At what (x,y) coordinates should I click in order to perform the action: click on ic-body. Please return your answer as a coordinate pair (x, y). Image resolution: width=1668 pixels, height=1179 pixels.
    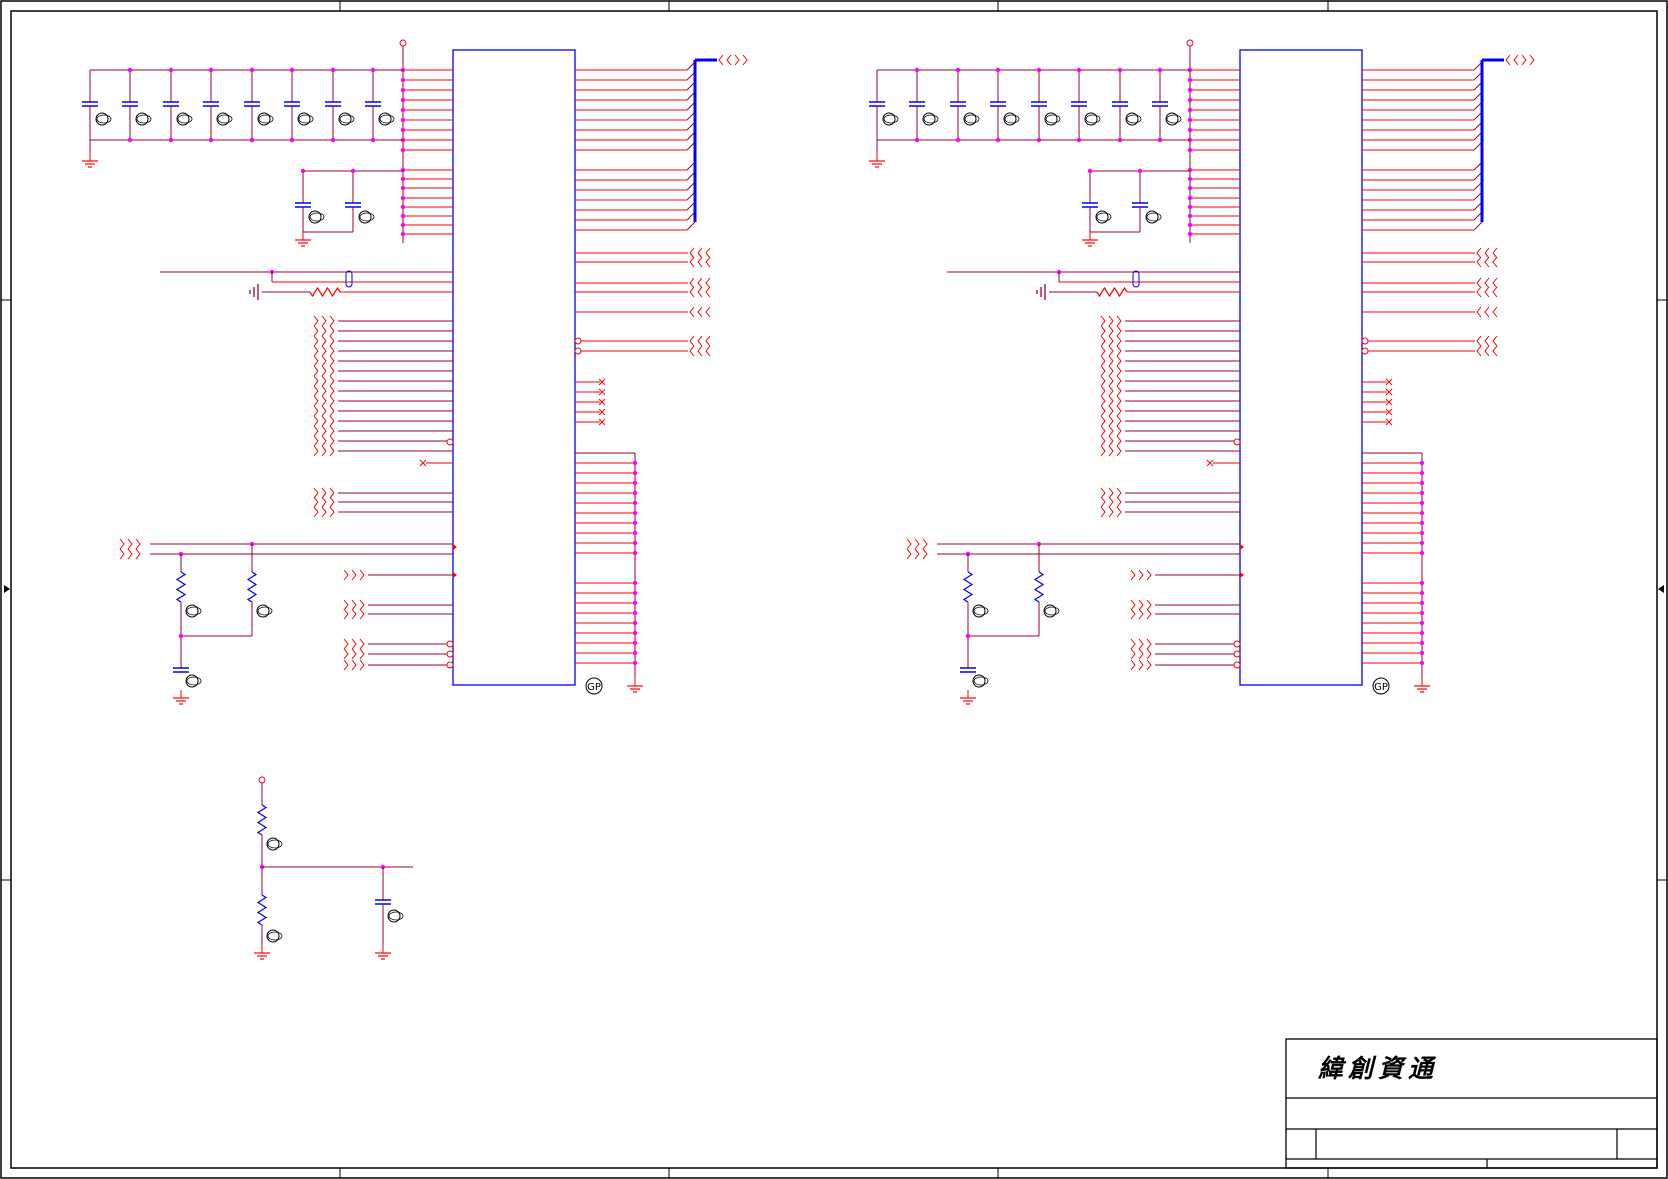
    Looking at the image, I should click on (514, 367).